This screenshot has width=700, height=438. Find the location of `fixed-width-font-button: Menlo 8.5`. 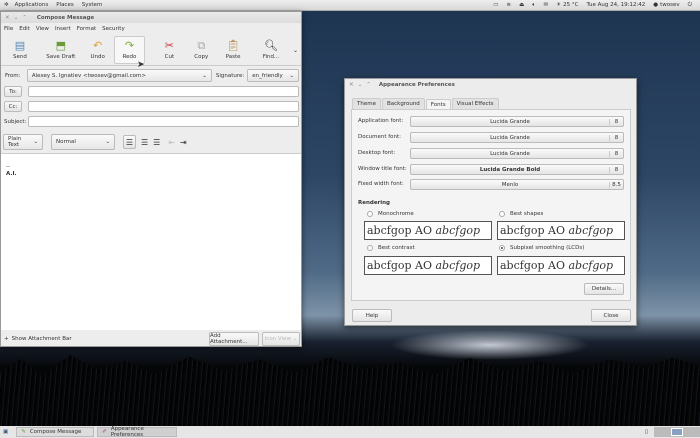

fixed-width-font-button: Menlo 8.5 is located at coordinates (517, 184).